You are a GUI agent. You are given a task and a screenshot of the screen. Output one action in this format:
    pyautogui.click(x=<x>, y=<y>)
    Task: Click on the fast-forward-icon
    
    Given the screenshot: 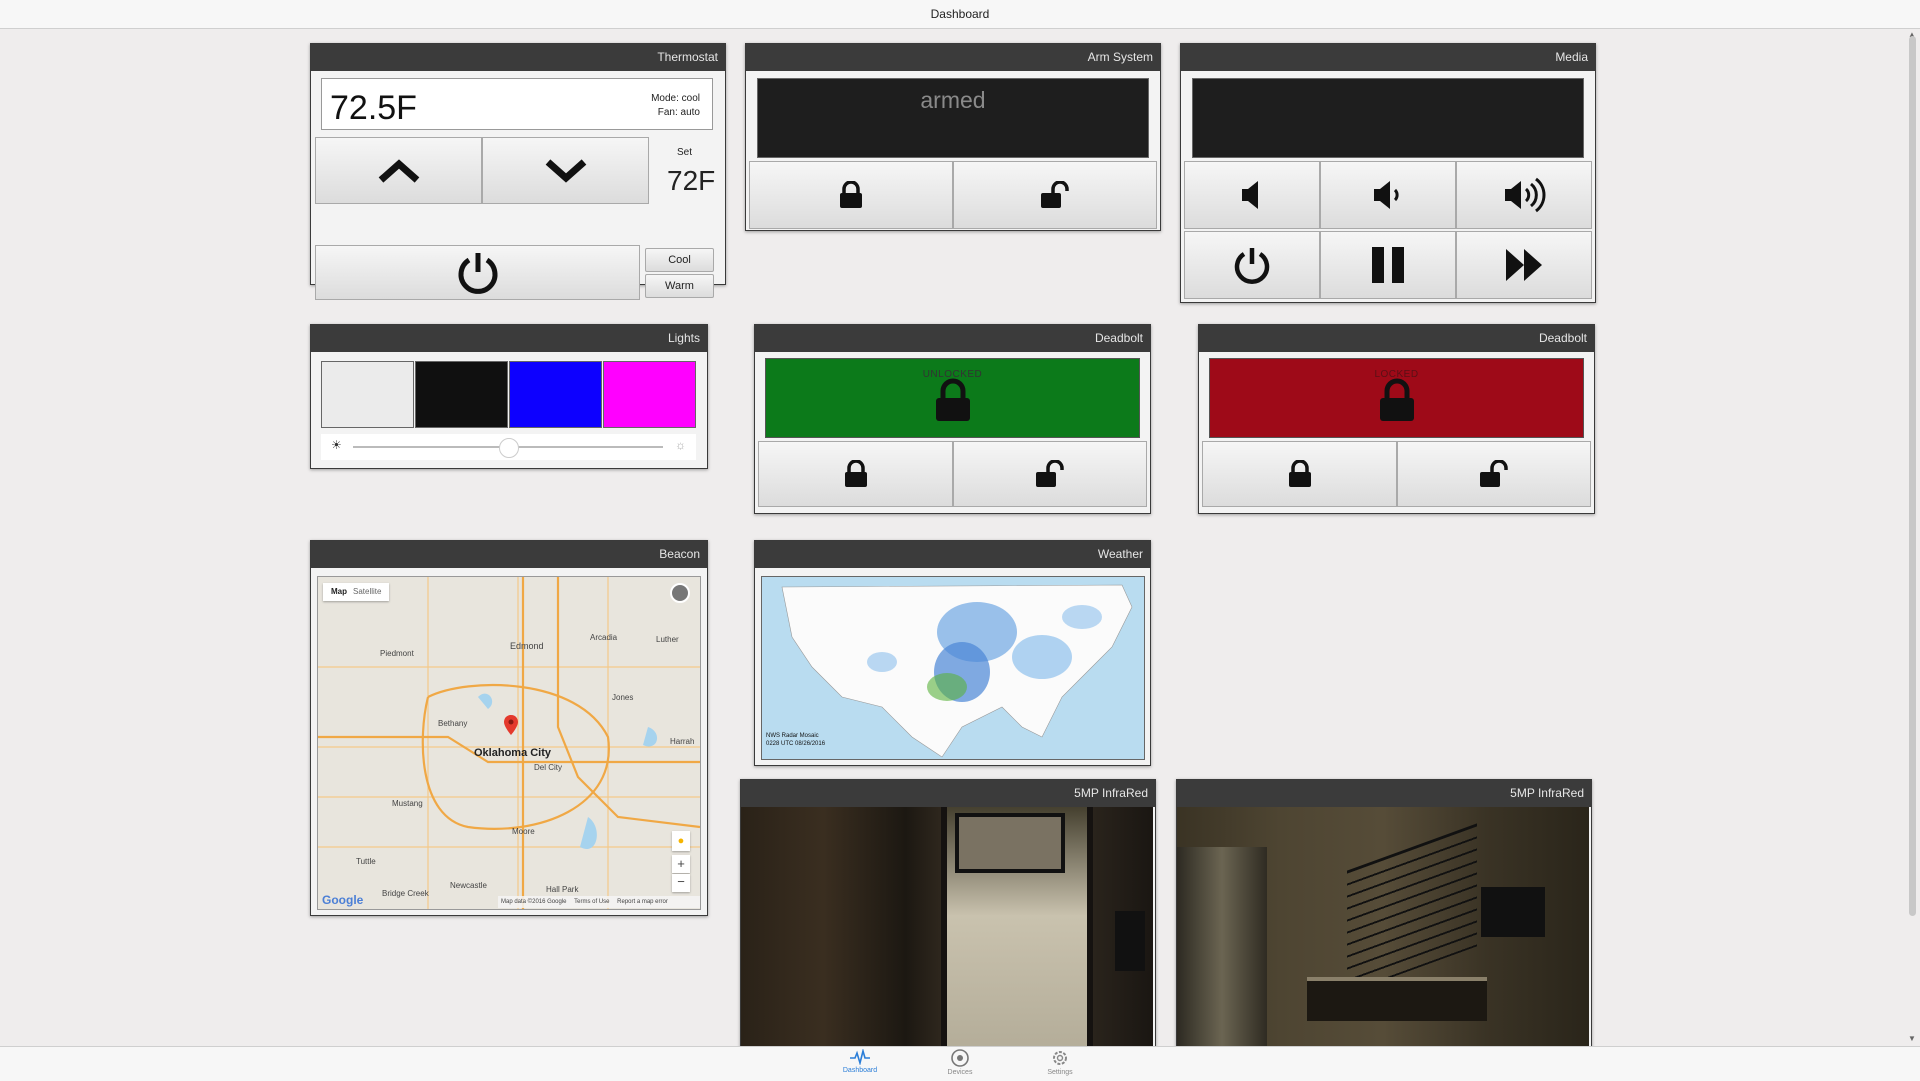 What is the action you would take?
    pyautogui.click(x=1524, y=265)
    